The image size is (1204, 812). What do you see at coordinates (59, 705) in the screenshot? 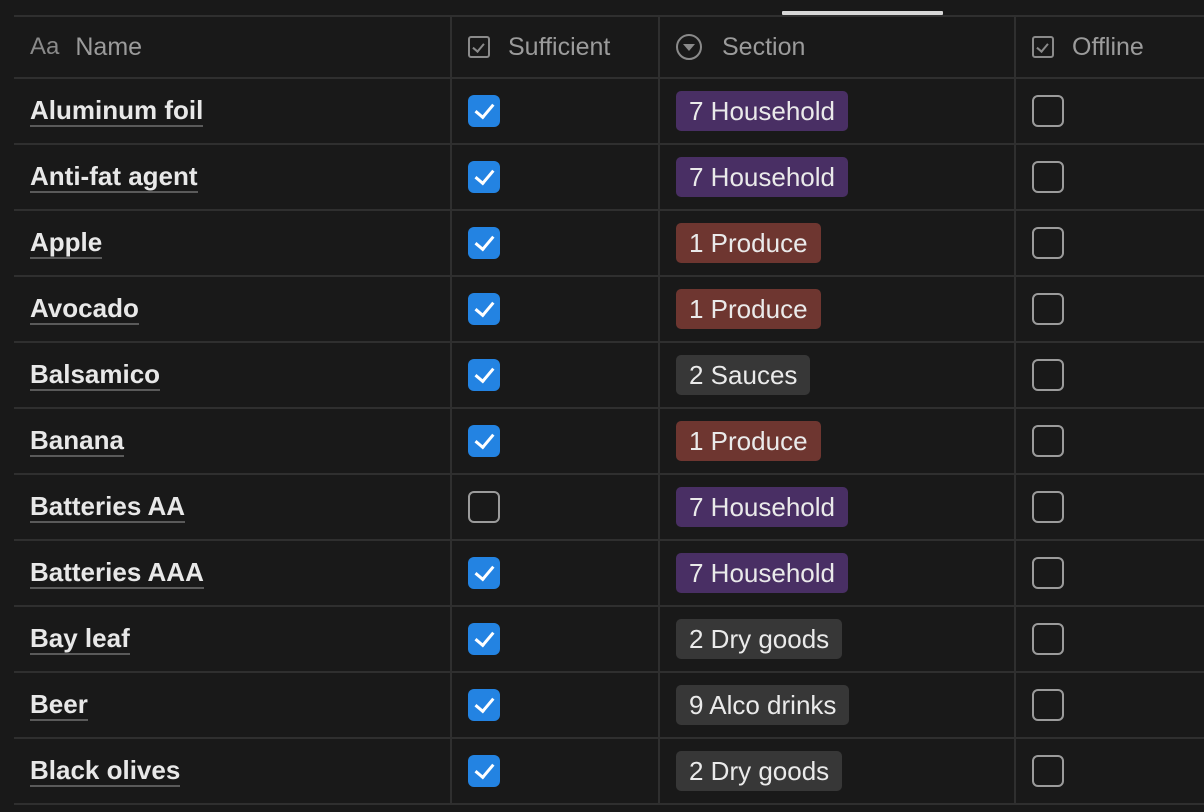
I see `item-name-link: Beer` at bounding box center [59, 705].